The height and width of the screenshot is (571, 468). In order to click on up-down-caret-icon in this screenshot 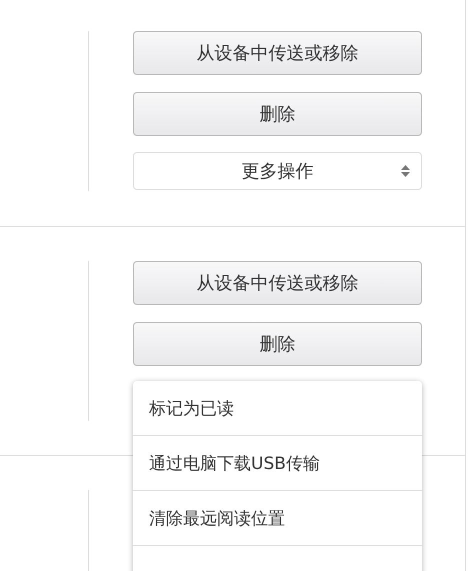, I will do `click(405, 171)`.